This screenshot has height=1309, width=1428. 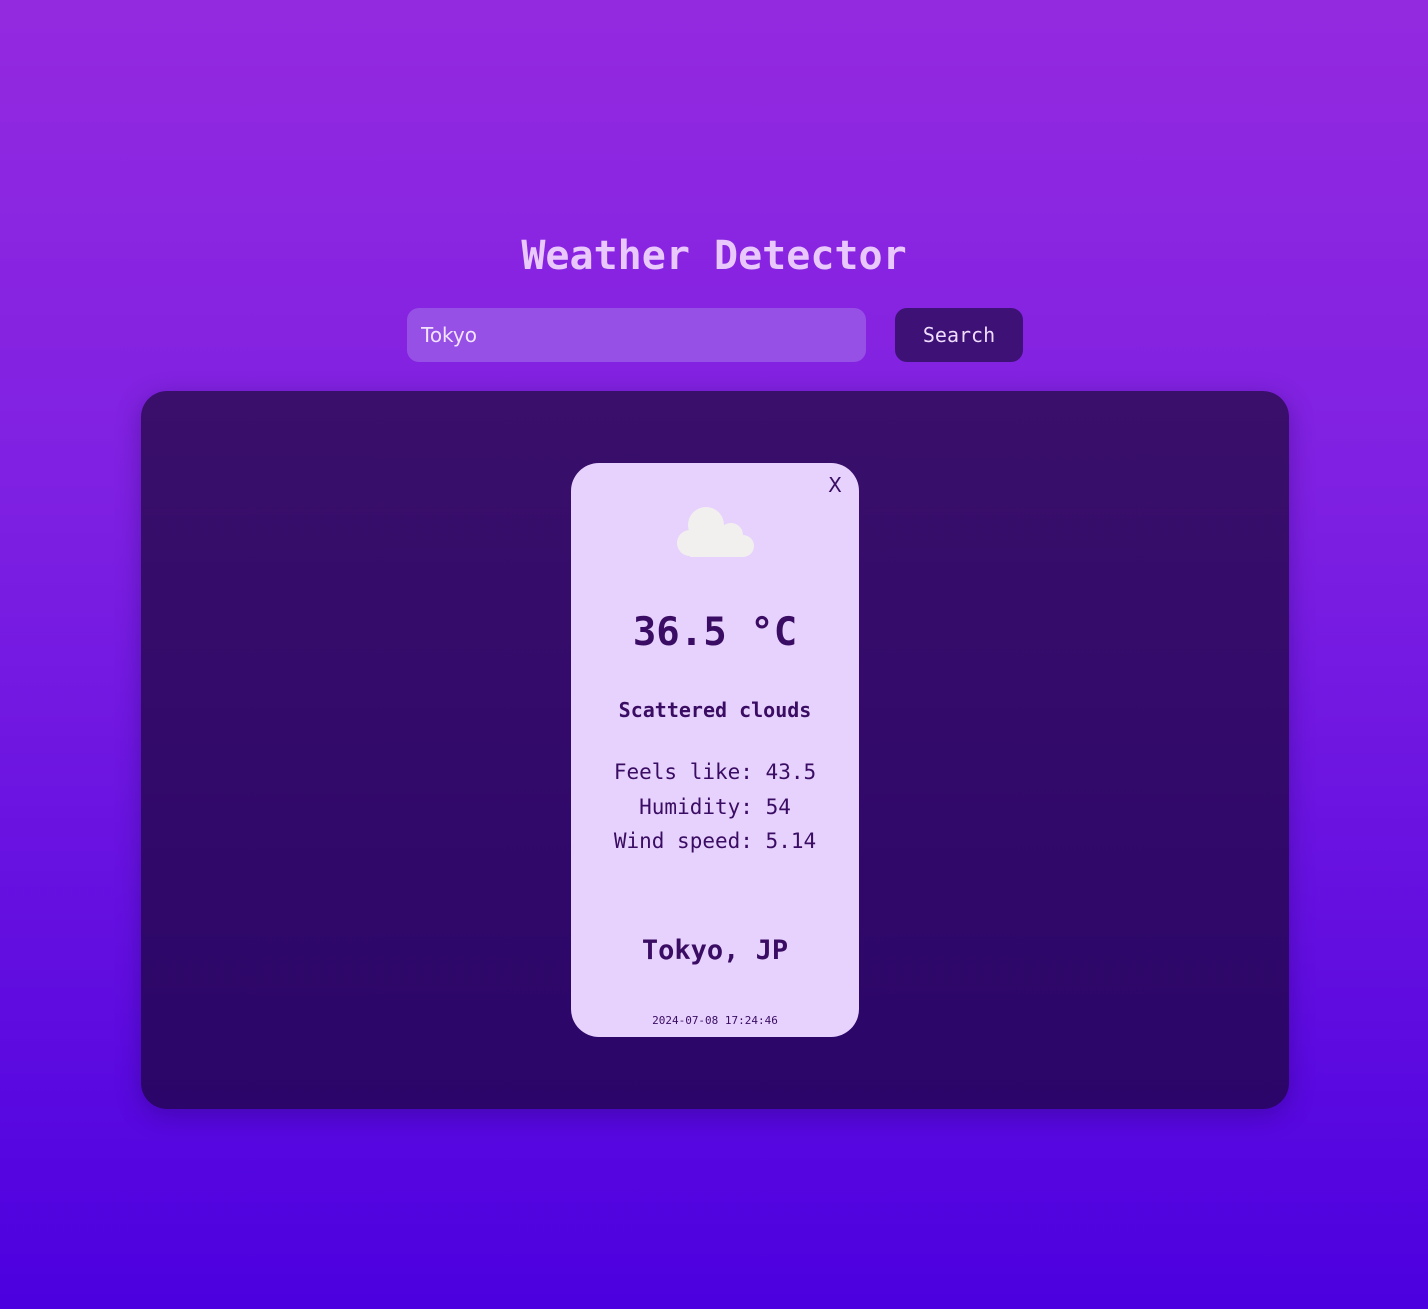 What do you see at coordinates (715, 772) in the screenshot?
I see `feels-like: Feels like: 43.5` at bounding box center [715, 772].